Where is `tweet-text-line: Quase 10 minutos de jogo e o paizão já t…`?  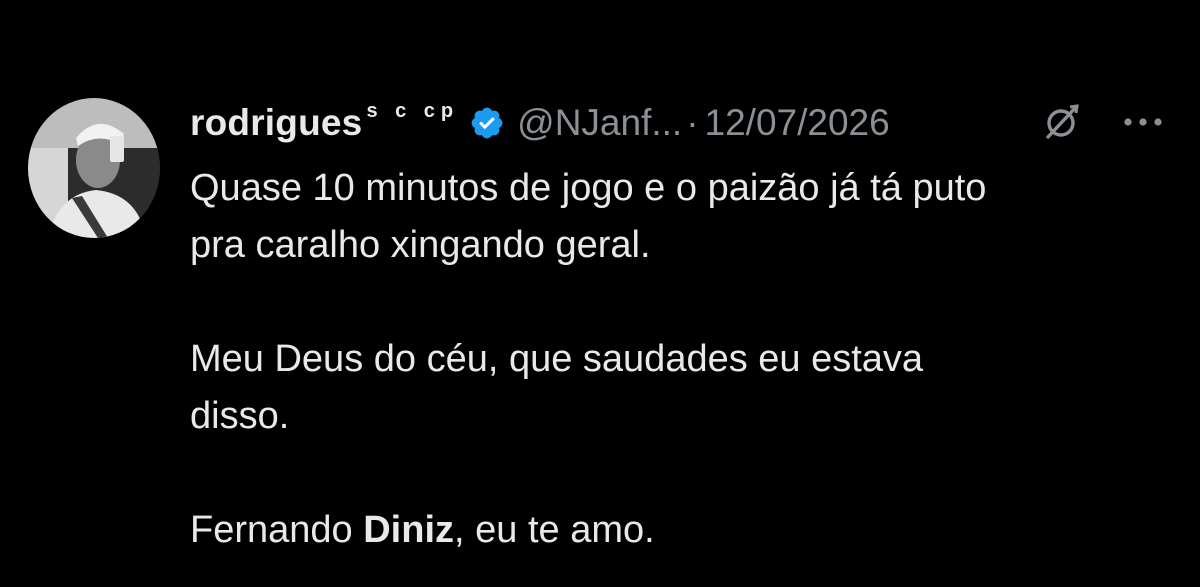 tweet-text-line: Quase 10 minutos de jogo e o paizão já t… is located at coordinates (588, 188).